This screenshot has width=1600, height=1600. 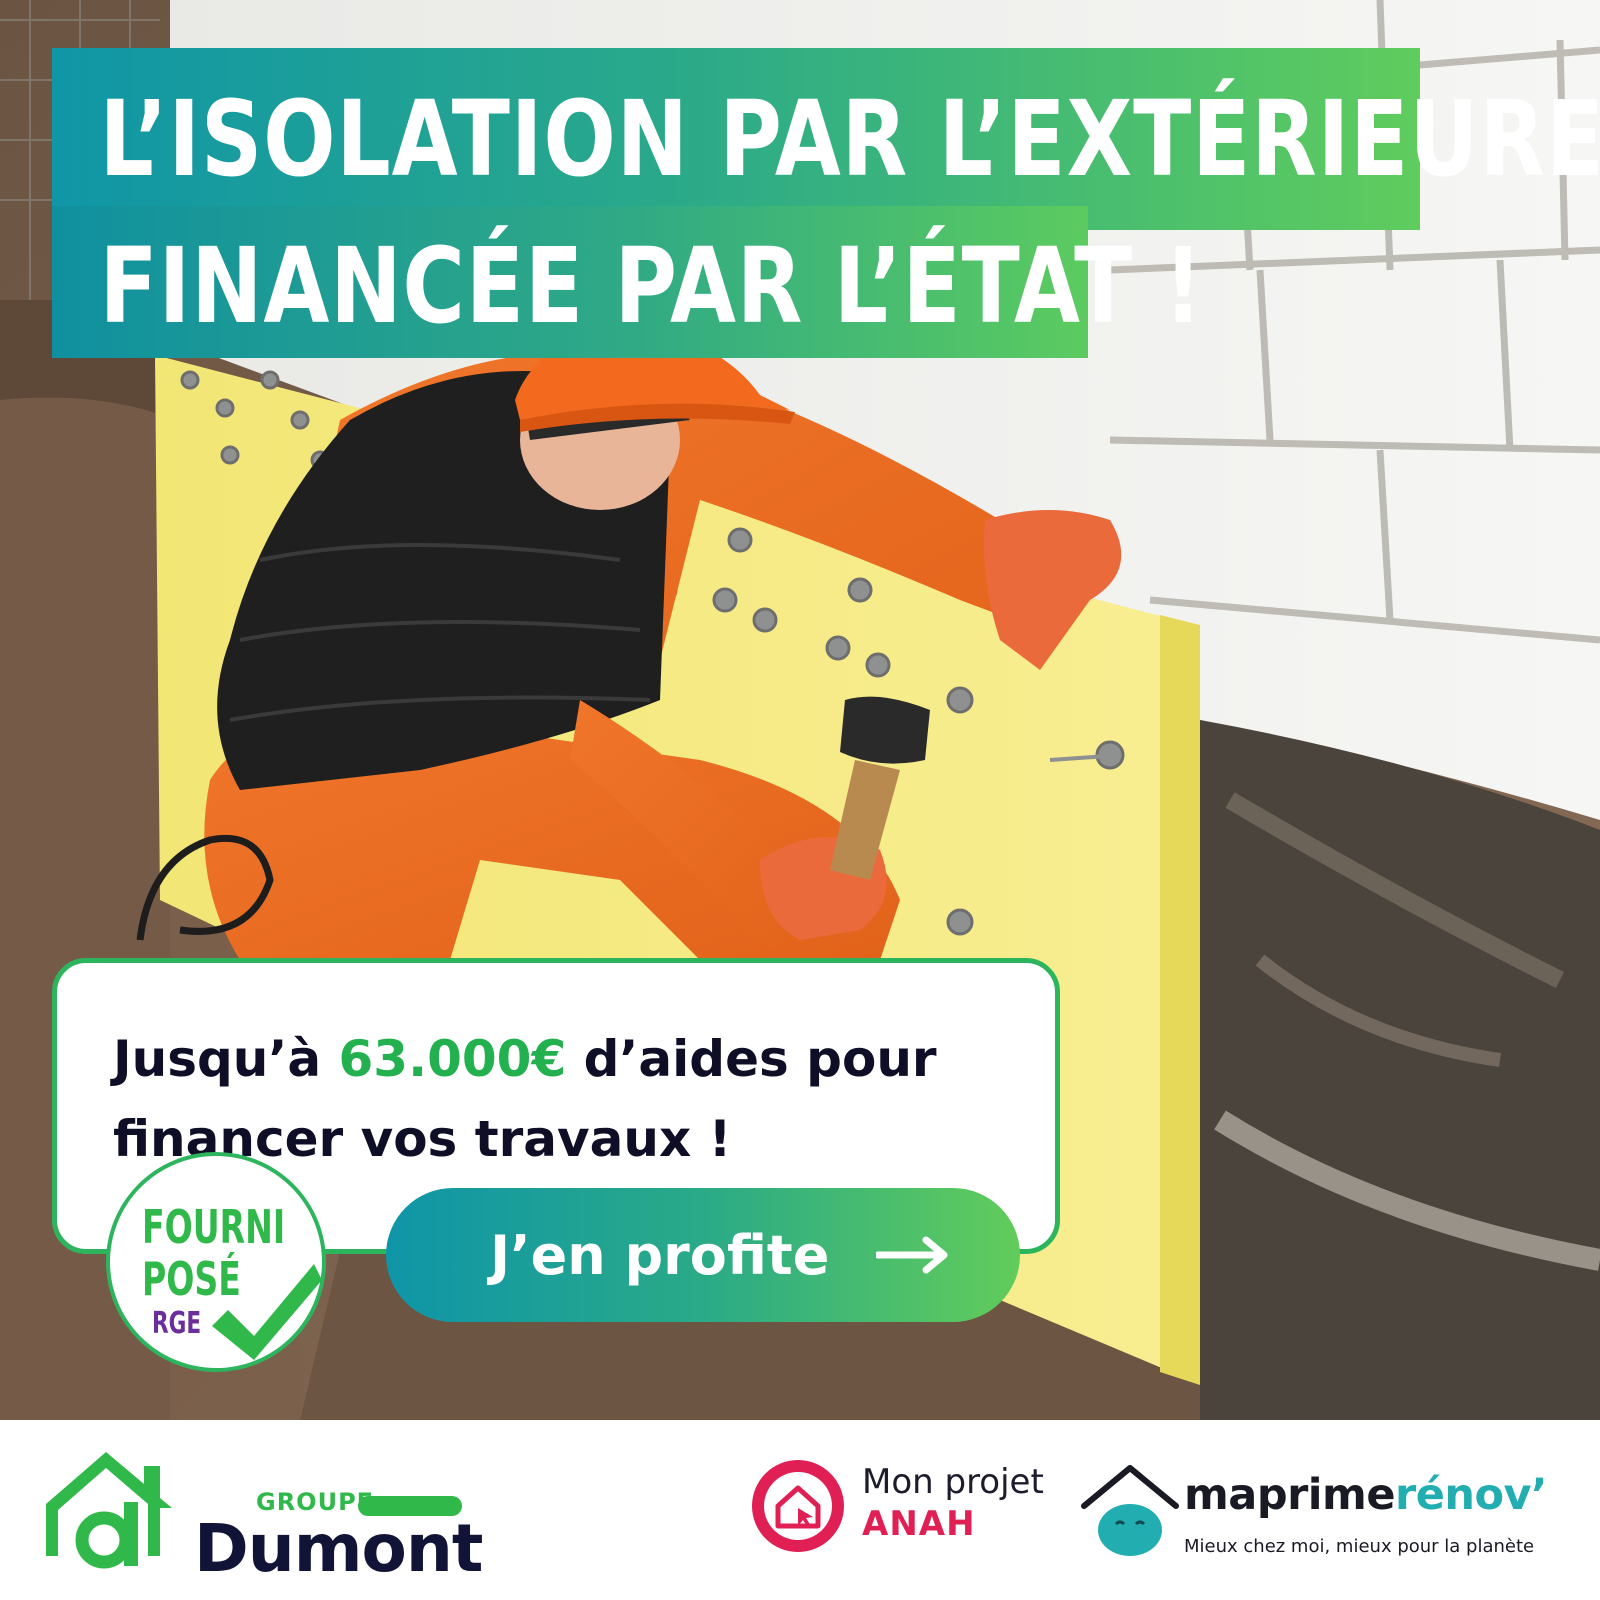 I want to click on maprimerenov-name-part-1: maprime, so click(x=1290, y=1495).